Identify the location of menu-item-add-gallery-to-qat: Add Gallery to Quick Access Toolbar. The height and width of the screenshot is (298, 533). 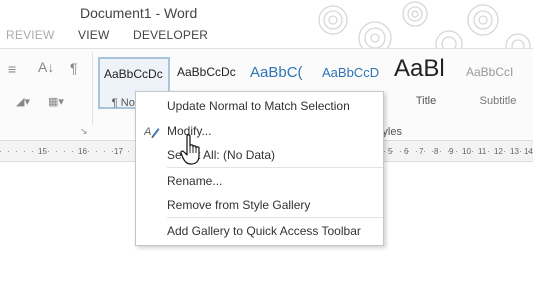
(259, 231).